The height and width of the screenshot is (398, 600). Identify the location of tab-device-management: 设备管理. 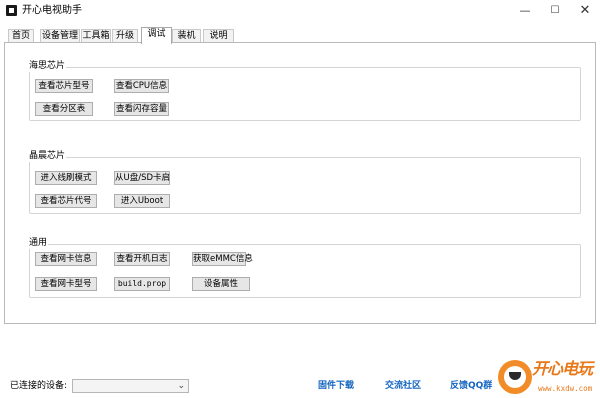
(60, 36).